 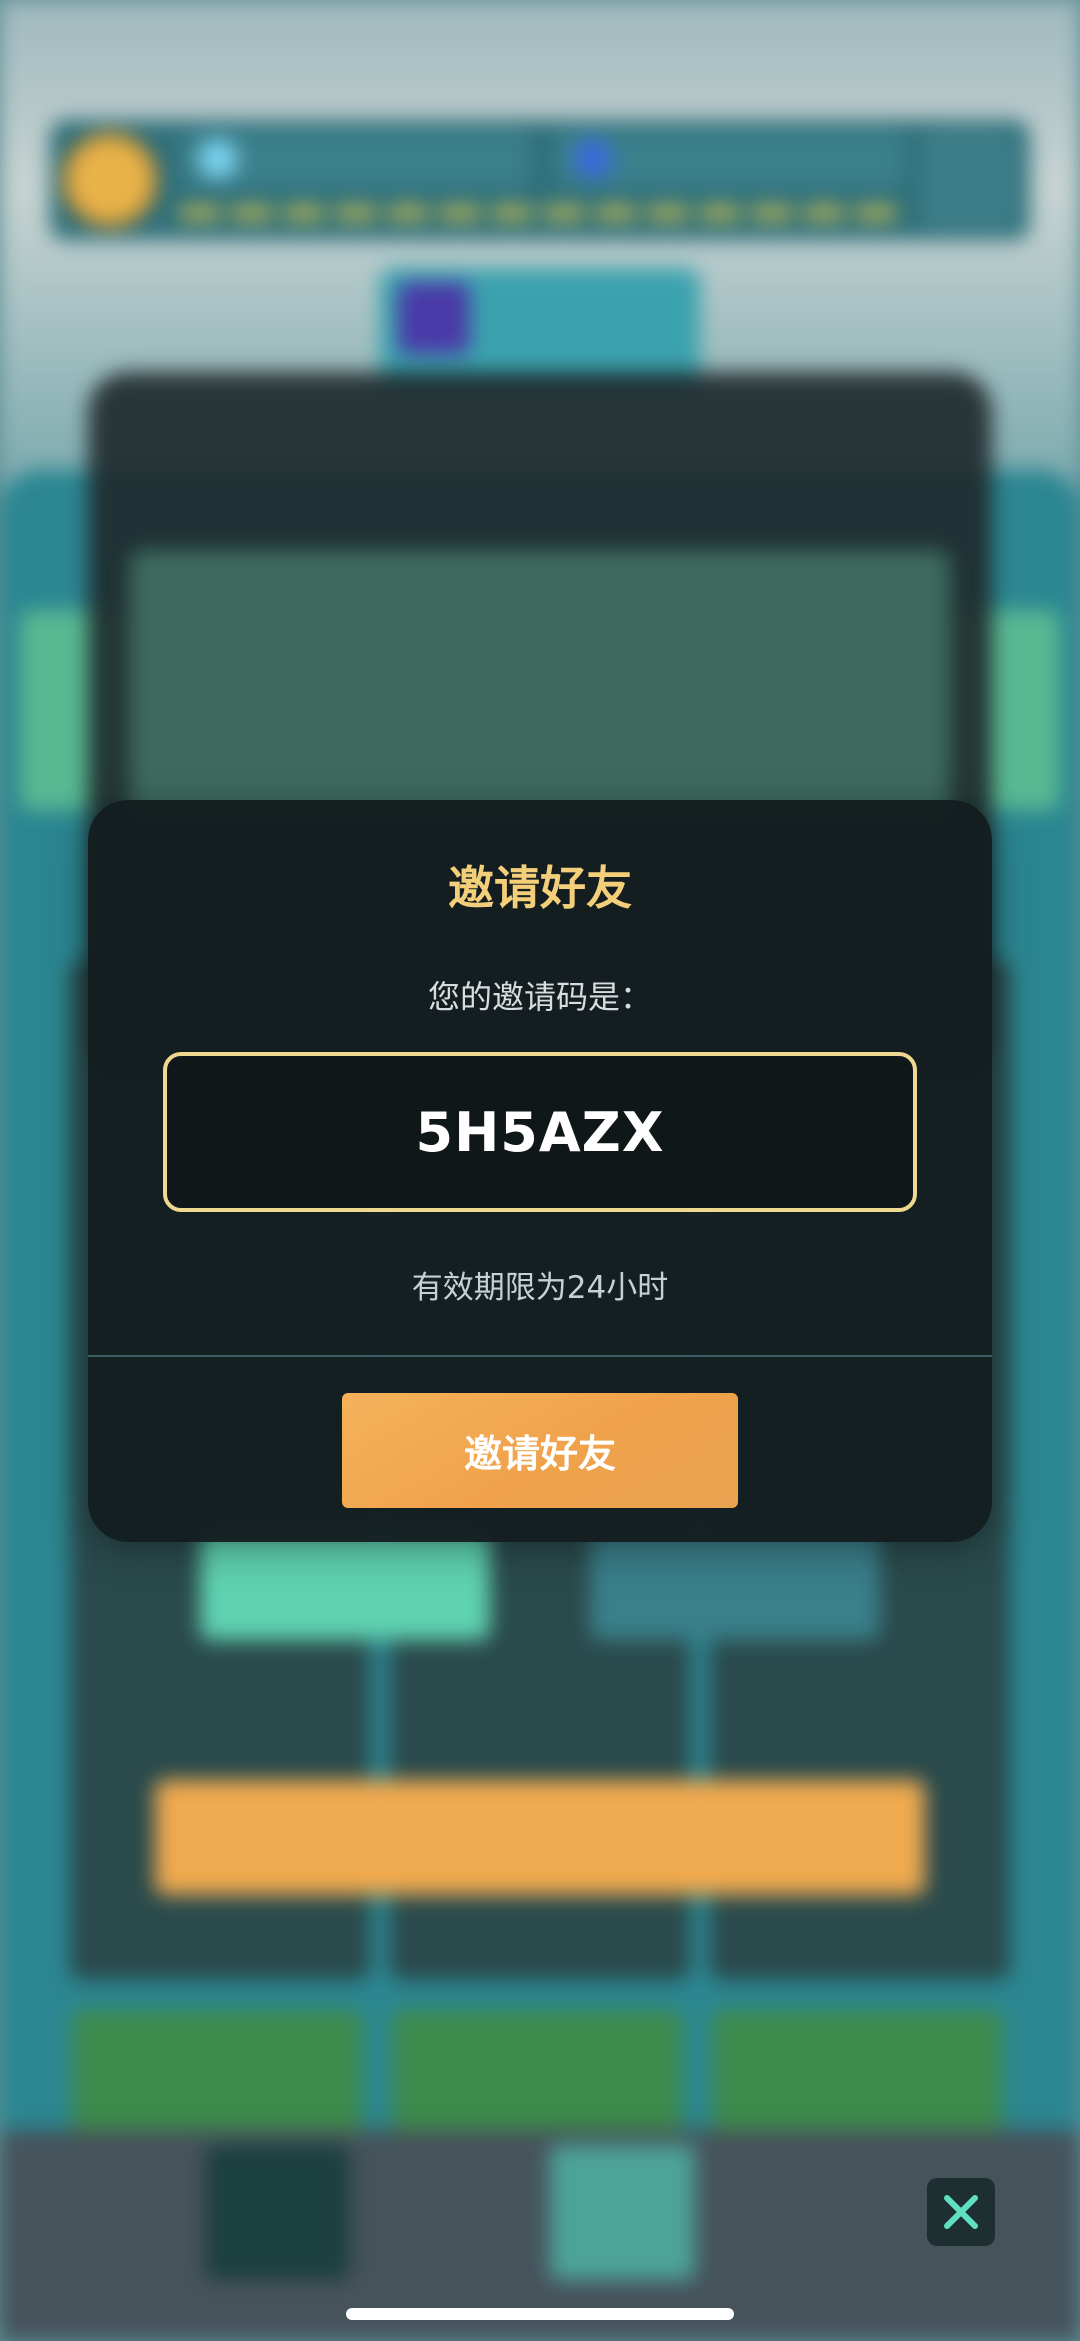 I want to click on home-indicator, so click(x=540, y=2314).